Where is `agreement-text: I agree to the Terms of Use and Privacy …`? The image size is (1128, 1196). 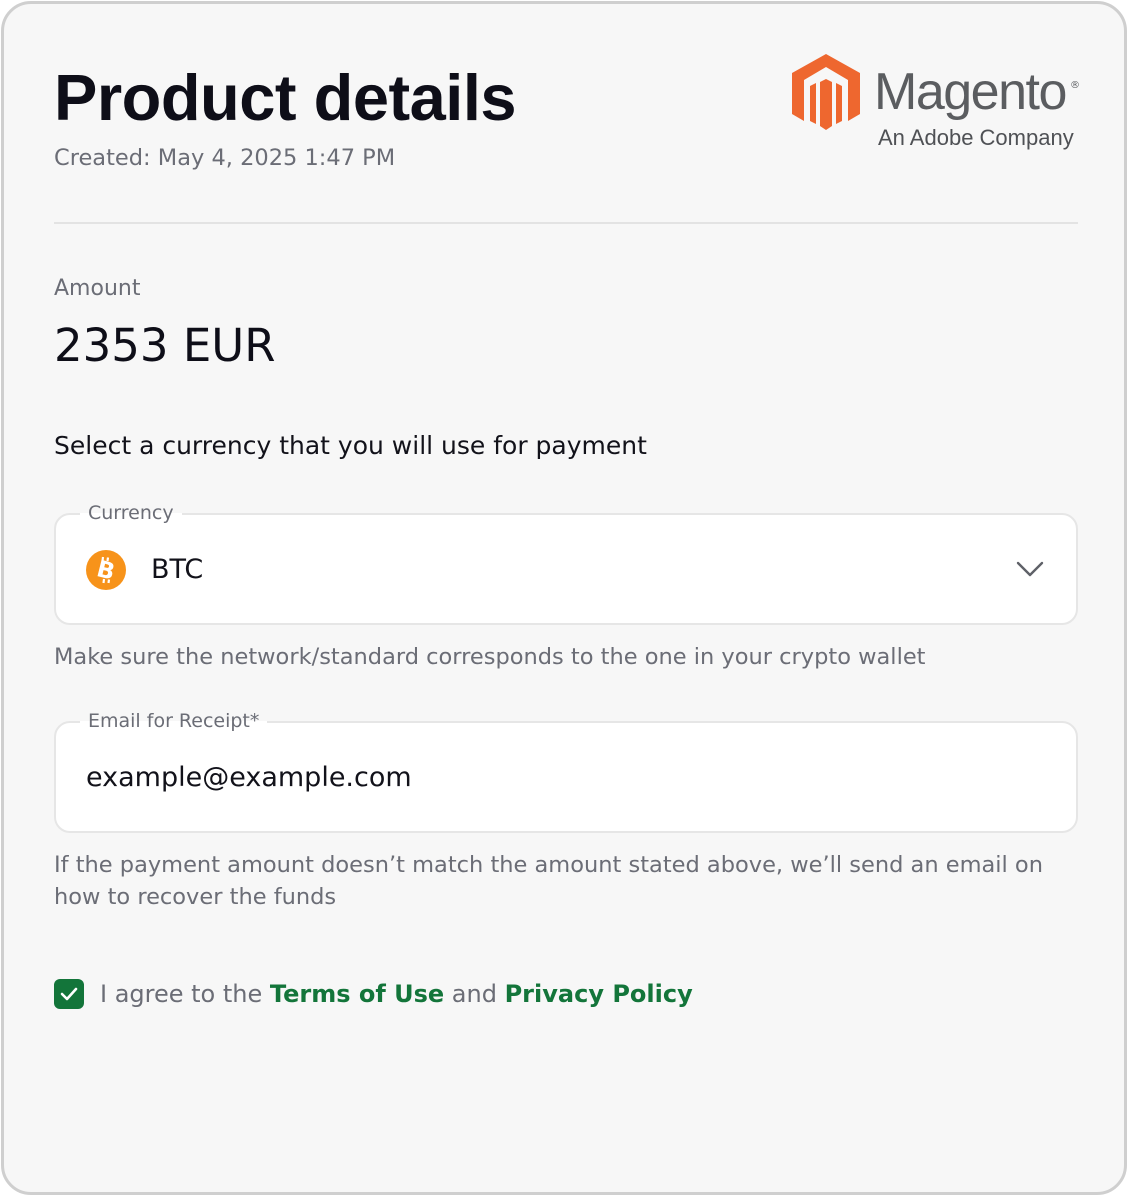 agreement-text: I agree to the Terms of Use and Privacy … is located at coordinates (396, 994).